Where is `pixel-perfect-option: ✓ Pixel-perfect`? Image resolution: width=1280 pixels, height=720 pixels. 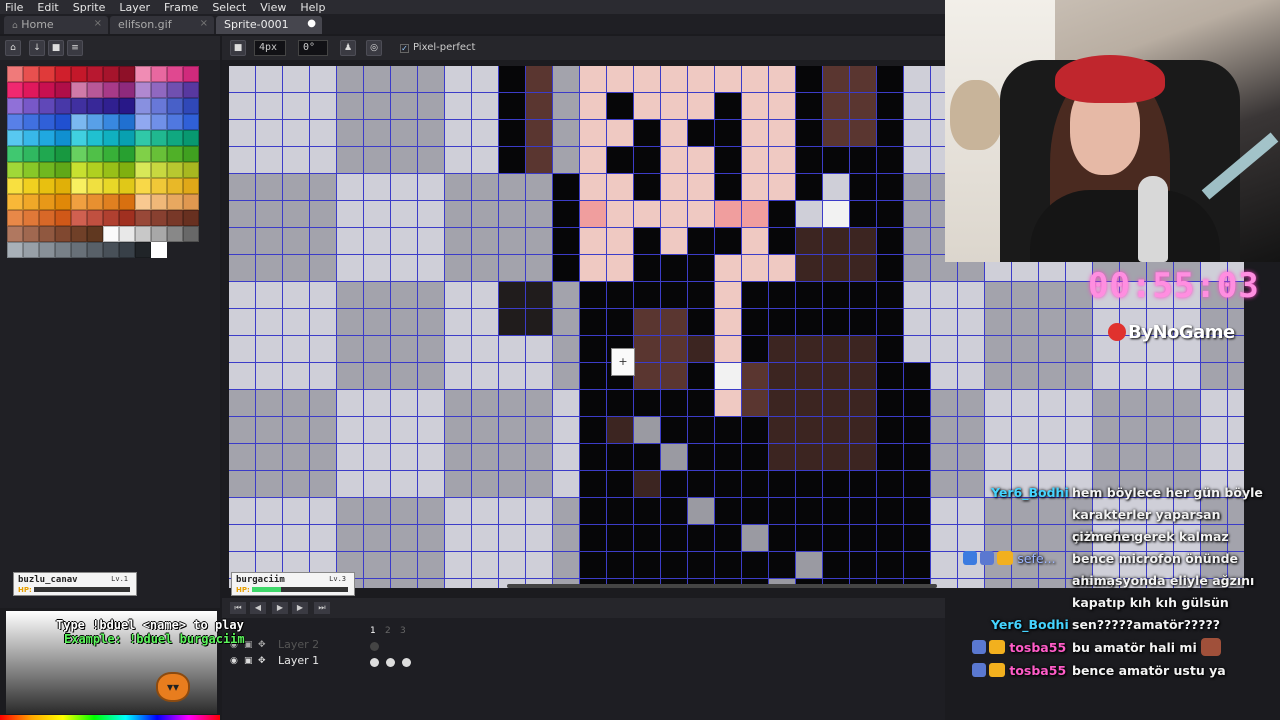 pixel-perfect-option: ✓ Pixel-perfect is located at coordinates (437, 47).